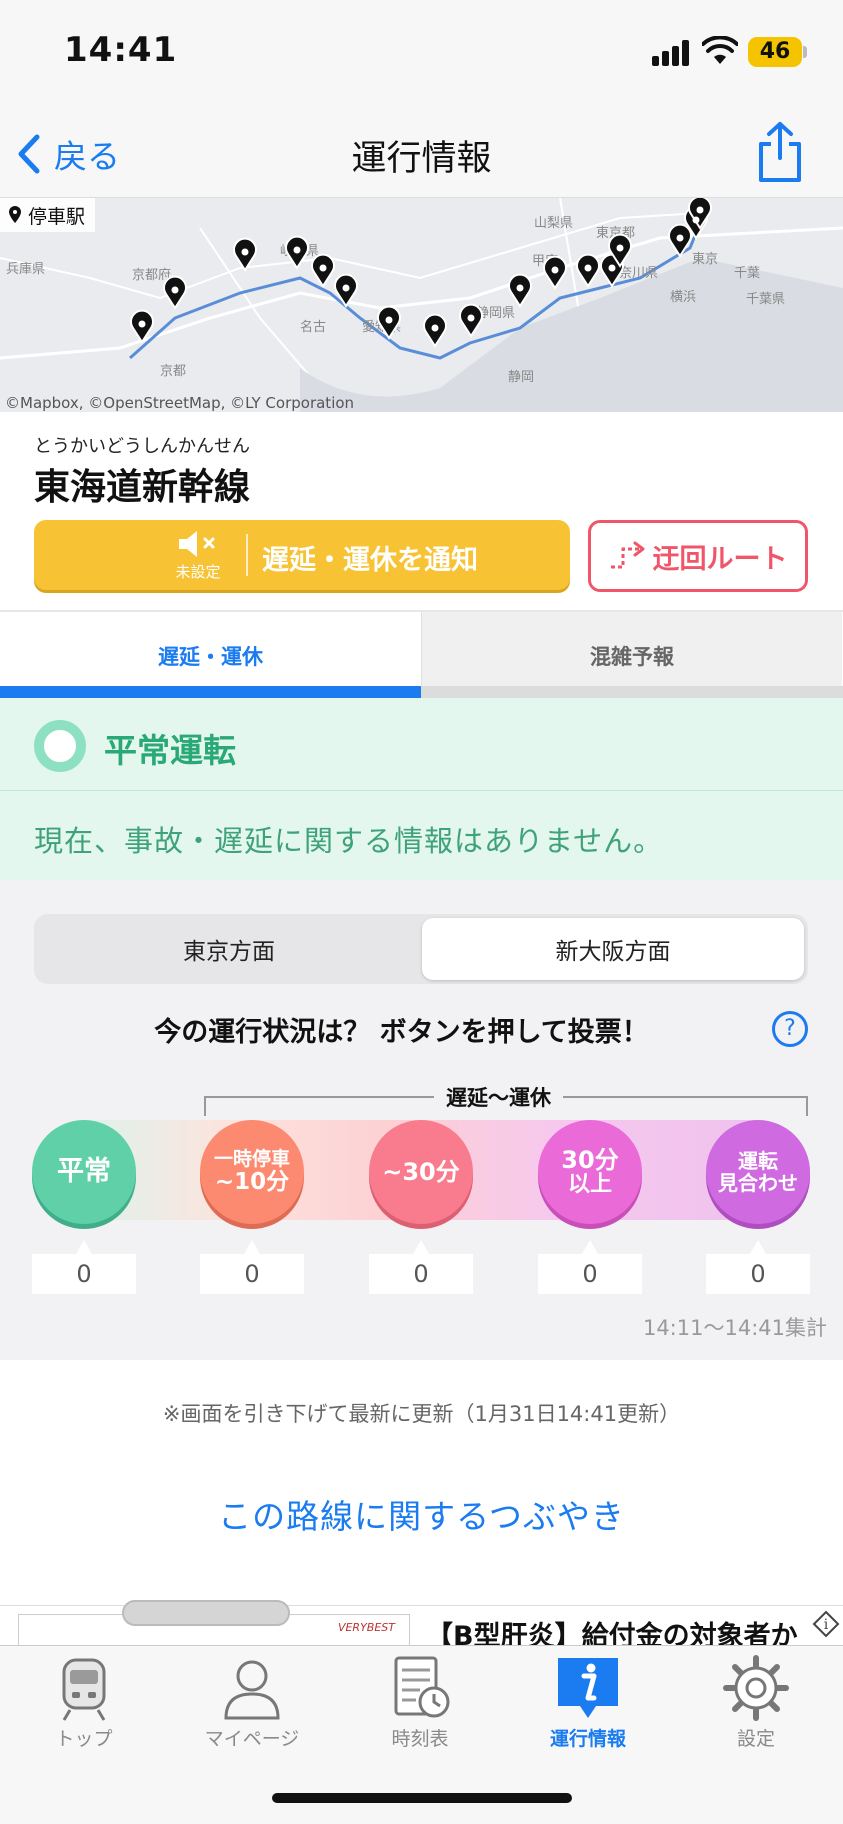  I want to click on tabbar-label: 時刻表, so click(420, 1739).